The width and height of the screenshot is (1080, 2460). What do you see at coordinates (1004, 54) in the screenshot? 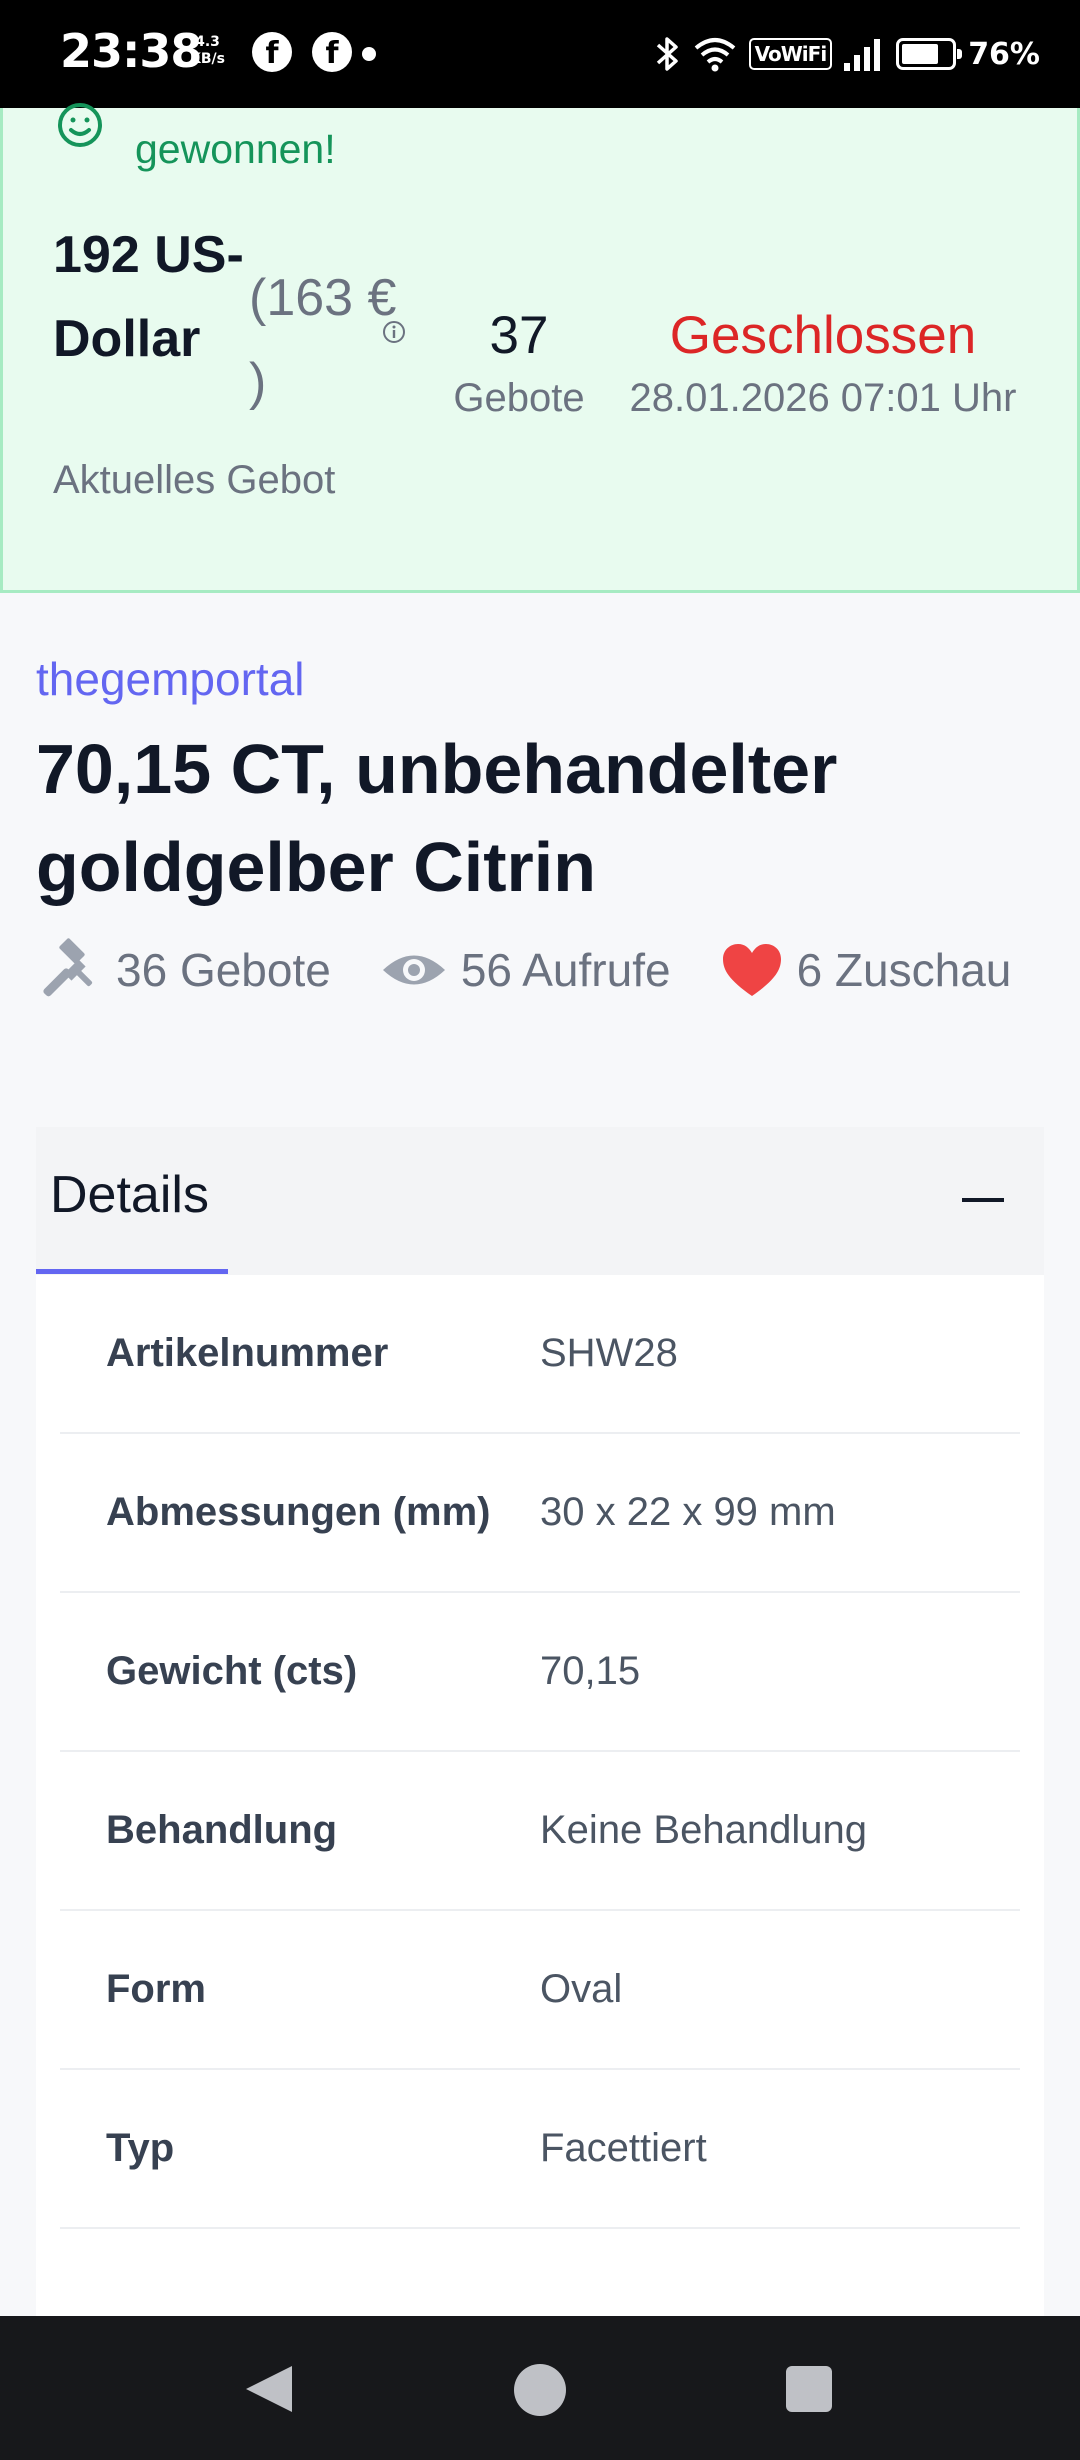
I see `battery-percent: 76%` at bounding box center [1004, 54].